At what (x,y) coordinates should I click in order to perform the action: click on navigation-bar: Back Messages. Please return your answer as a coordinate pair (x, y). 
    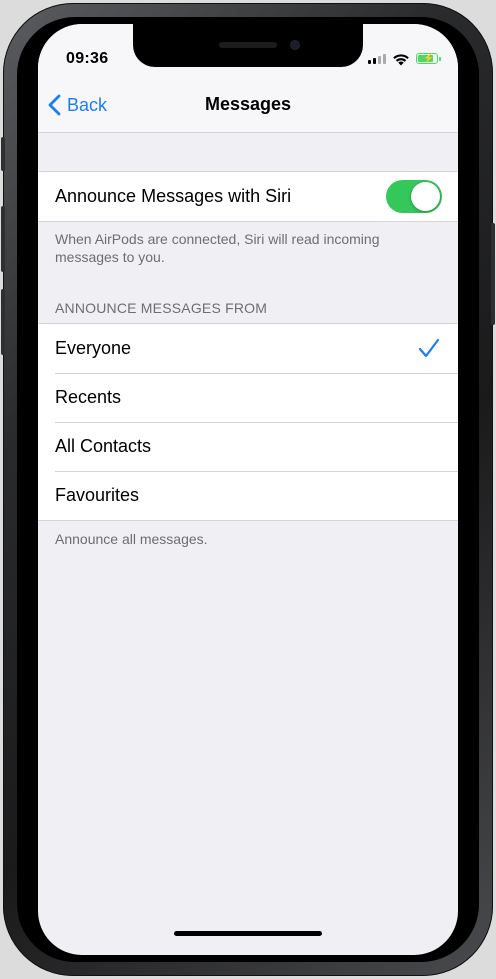
    Looking at the image, I should click on (248, 101).